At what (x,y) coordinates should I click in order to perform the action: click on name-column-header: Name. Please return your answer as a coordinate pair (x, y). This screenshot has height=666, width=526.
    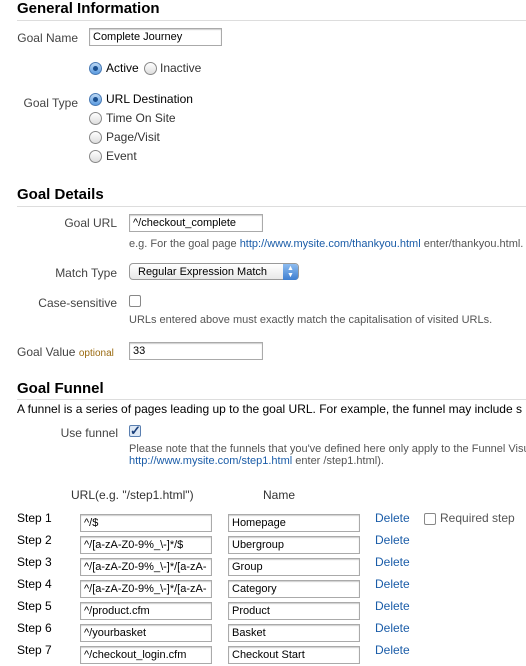
    Looking at the image, I should click on (279, 495).